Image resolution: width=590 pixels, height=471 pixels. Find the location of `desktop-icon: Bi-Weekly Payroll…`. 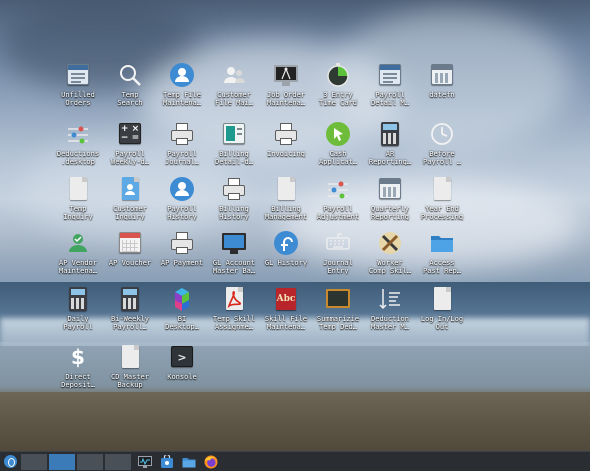

desktop-icon: Bi-Weekly Payroll… is located at coordinates (130, 310).